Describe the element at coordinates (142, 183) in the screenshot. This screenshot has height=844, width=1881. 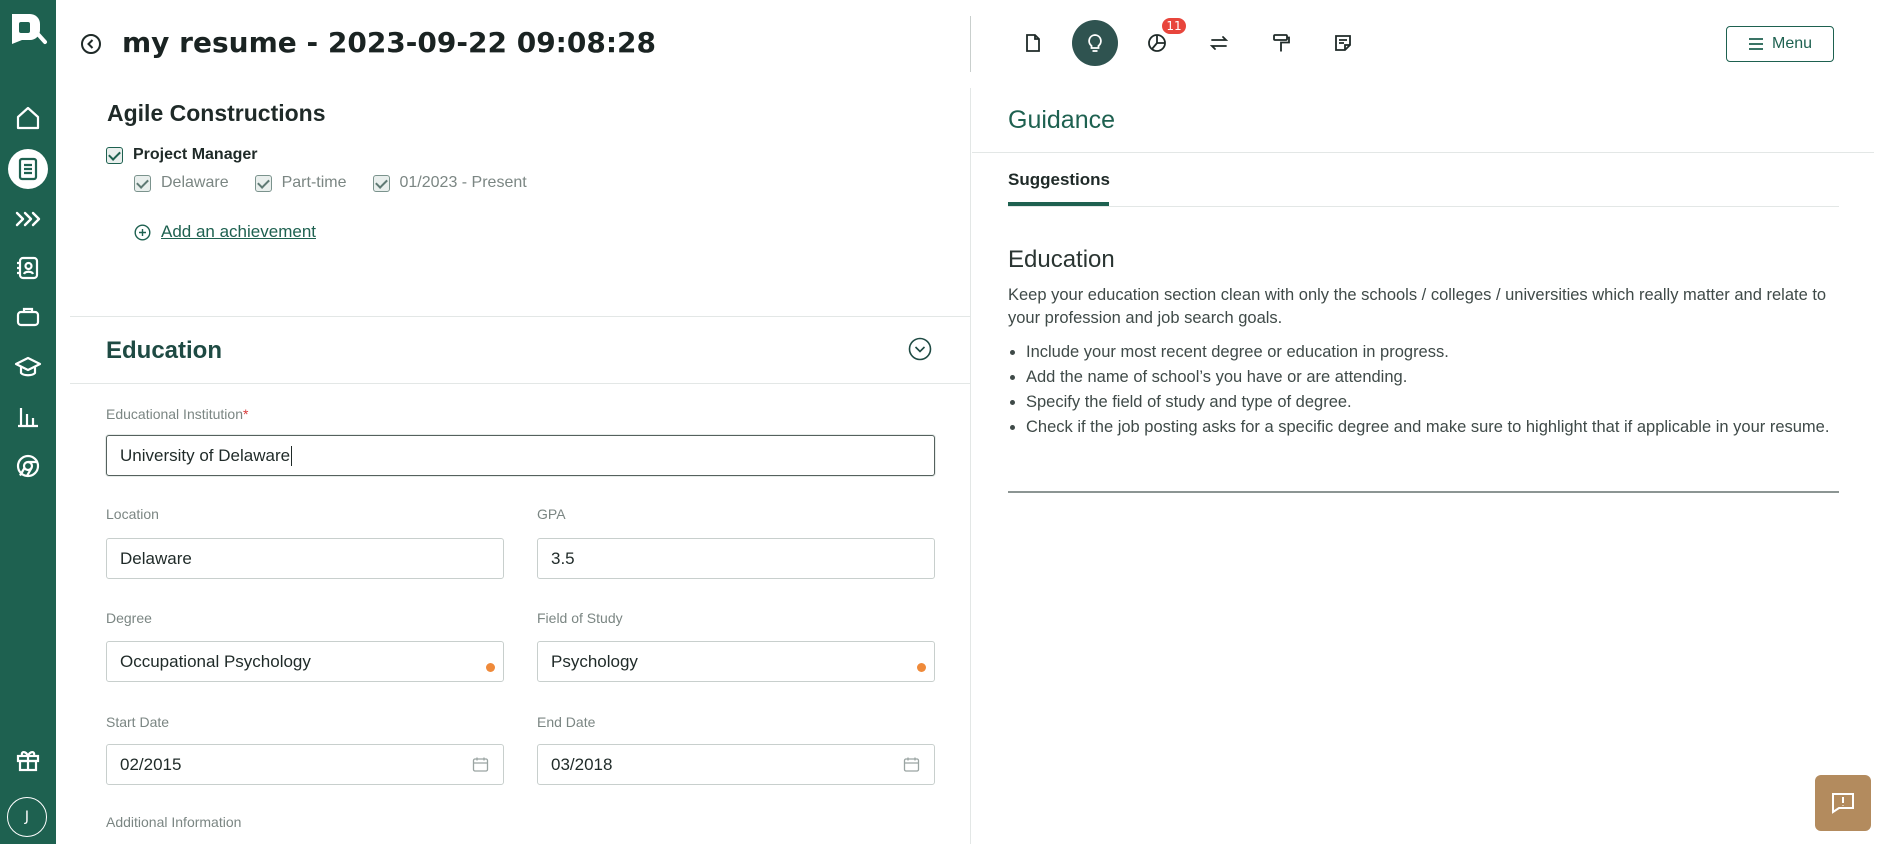
I see `location-checkbox` at that location.